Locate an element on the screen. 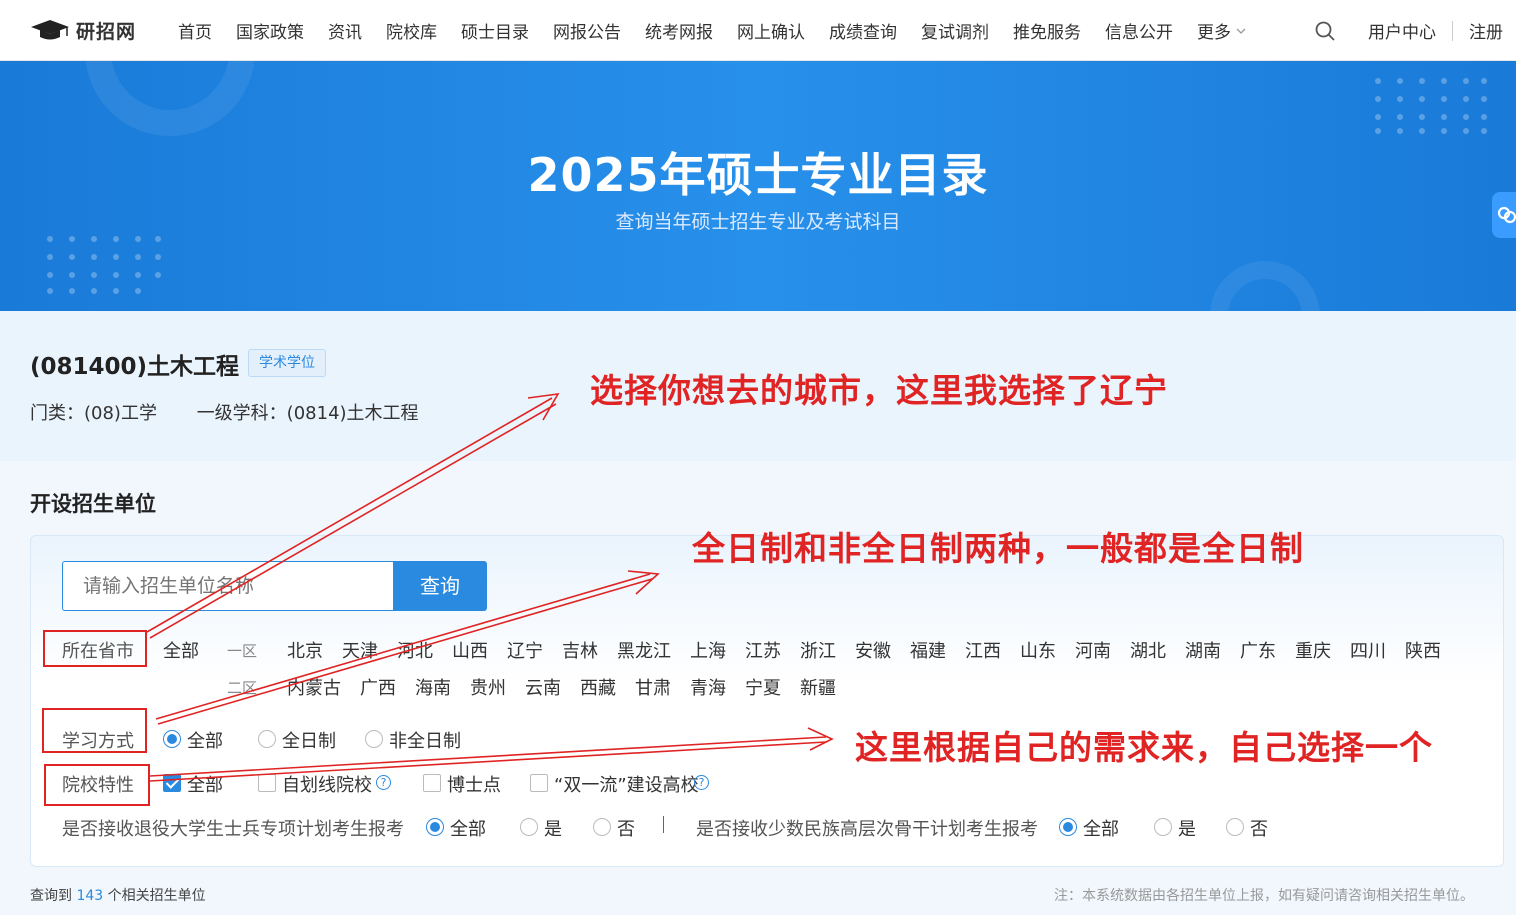 The image size is (1516, 915). province-option: 宁夏 is located at coordinates (772, 687).